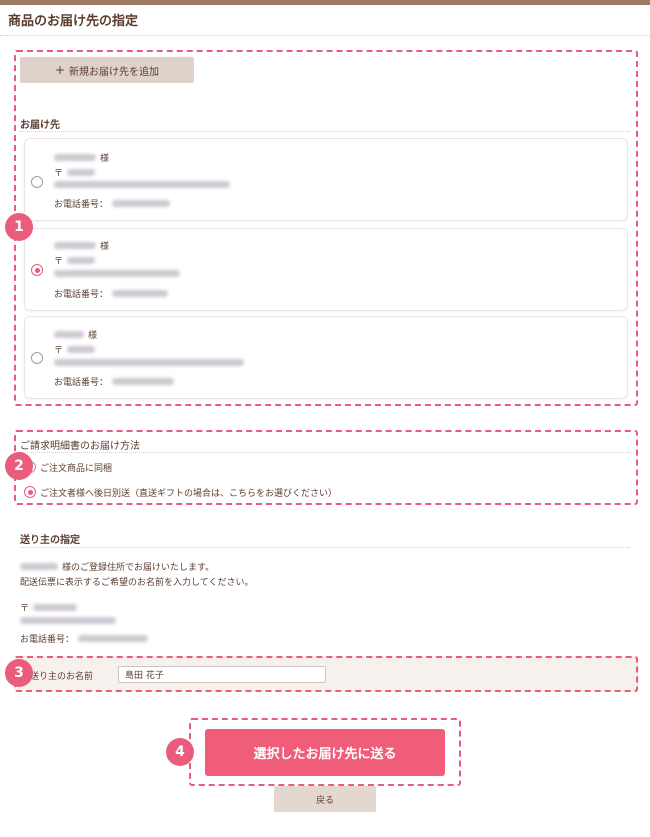  What do you see at coordinates (222, 674) in the screenshot?
I see `sender-name-input` at bounding box center [222, 674].